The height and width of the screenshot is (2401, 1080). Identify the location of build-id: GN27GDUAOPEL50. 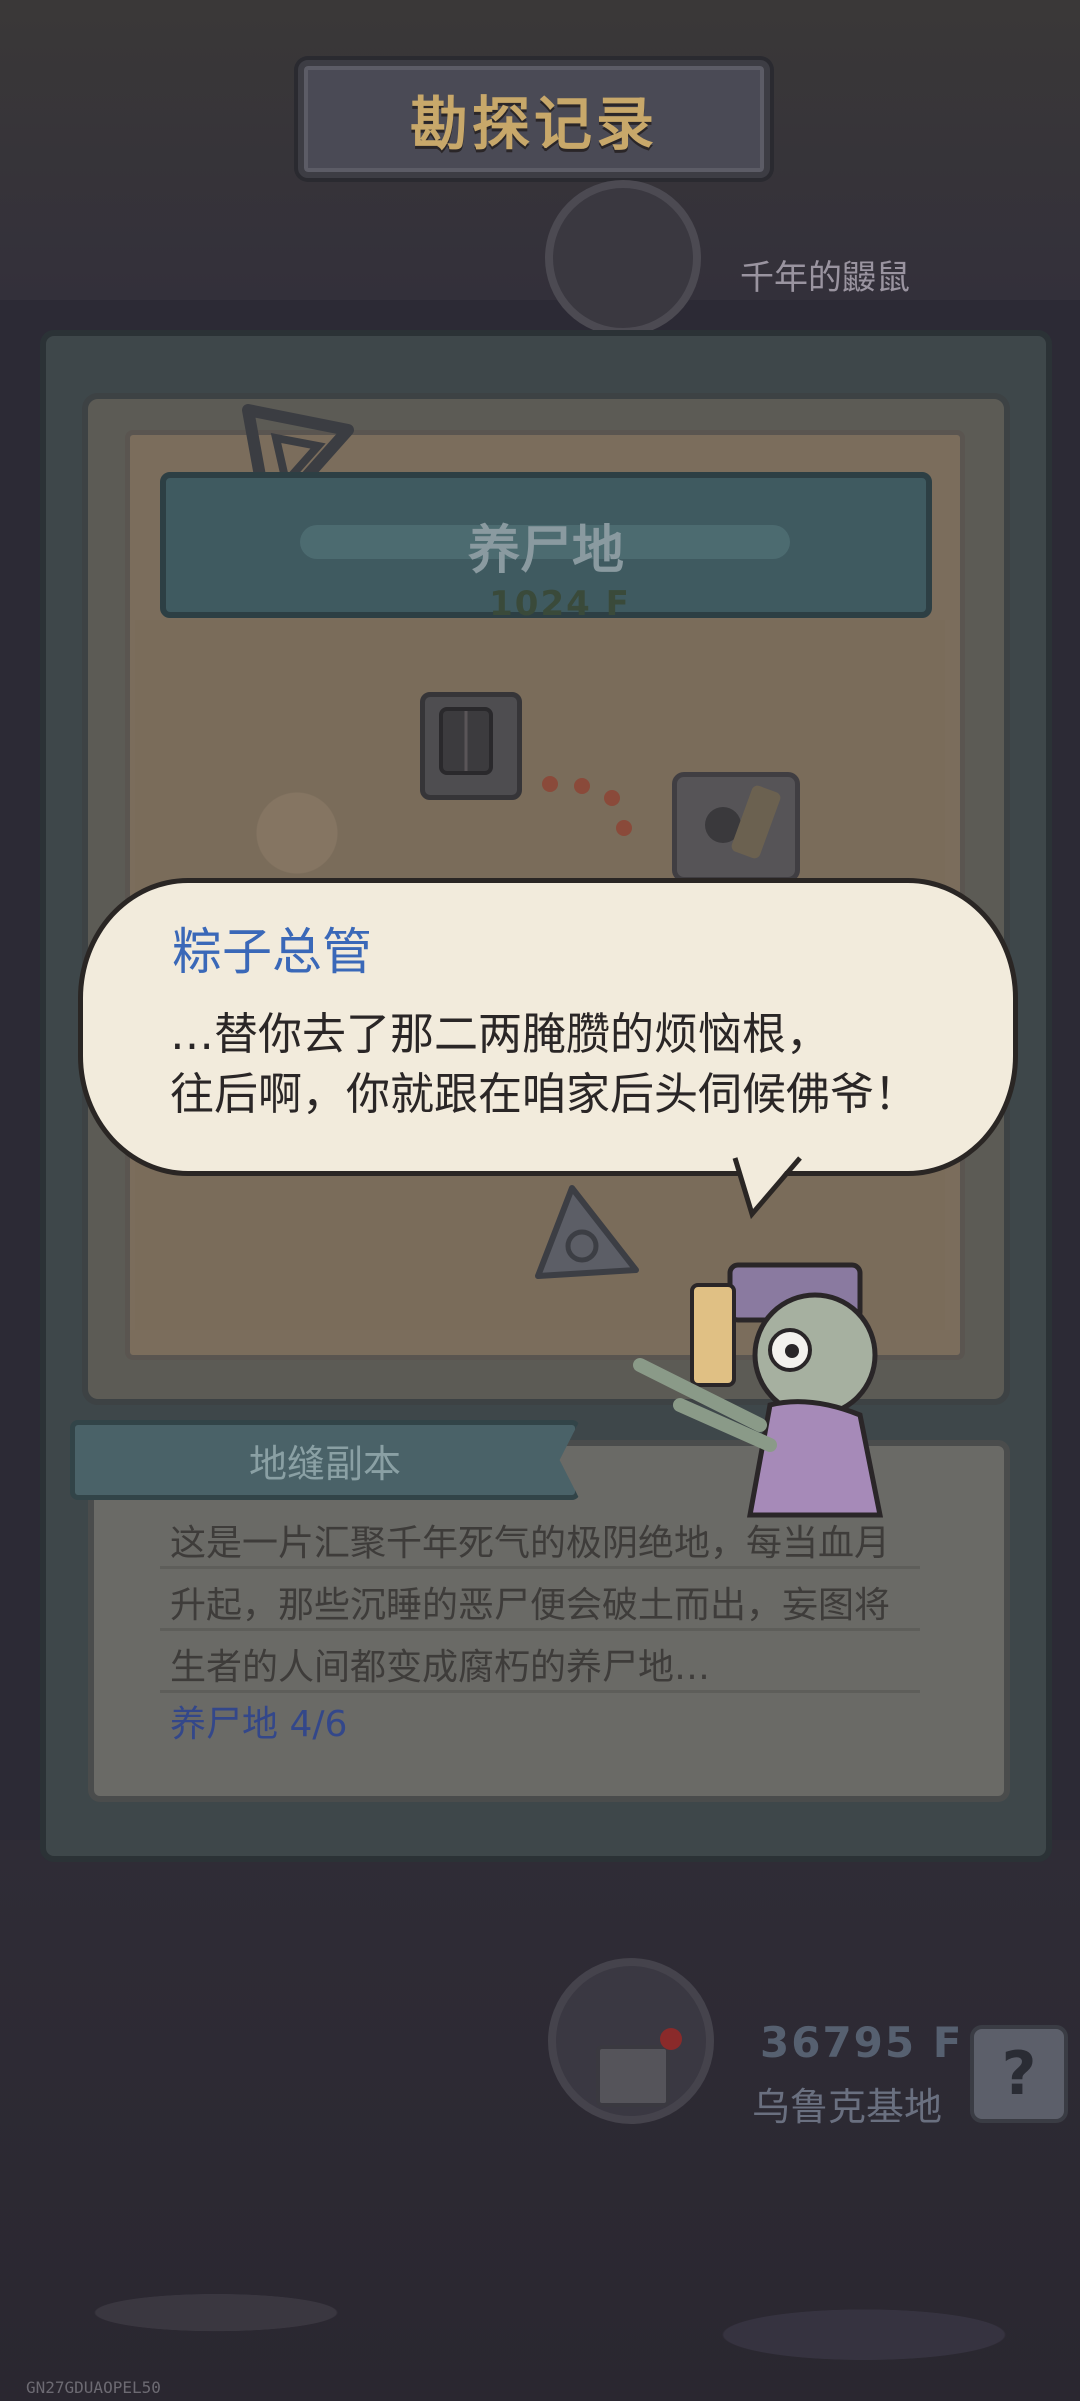
(93, 2387).